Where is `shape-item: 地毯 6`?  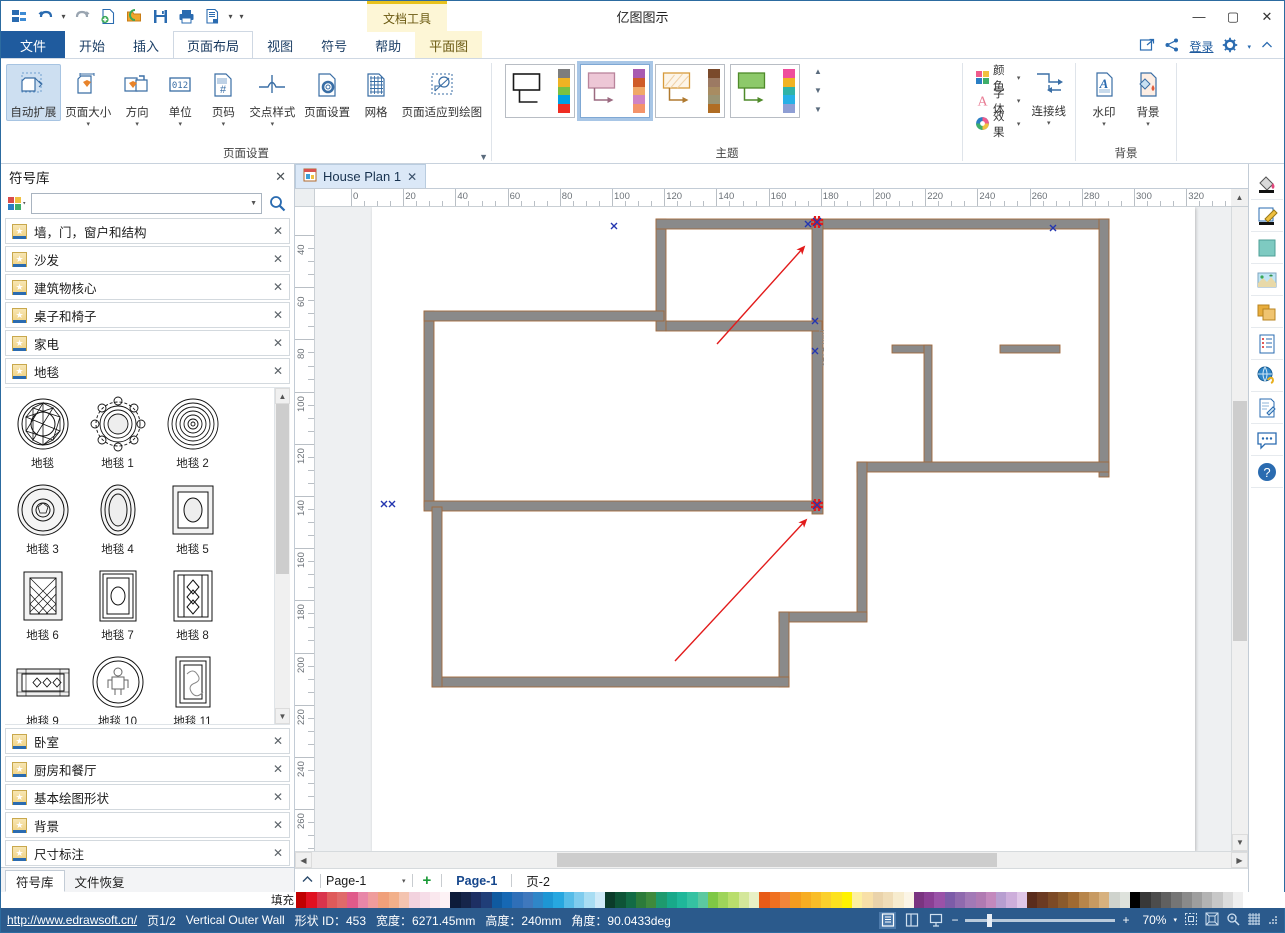 shape-item: 地毯 6 is located at coordinates (42, 609).